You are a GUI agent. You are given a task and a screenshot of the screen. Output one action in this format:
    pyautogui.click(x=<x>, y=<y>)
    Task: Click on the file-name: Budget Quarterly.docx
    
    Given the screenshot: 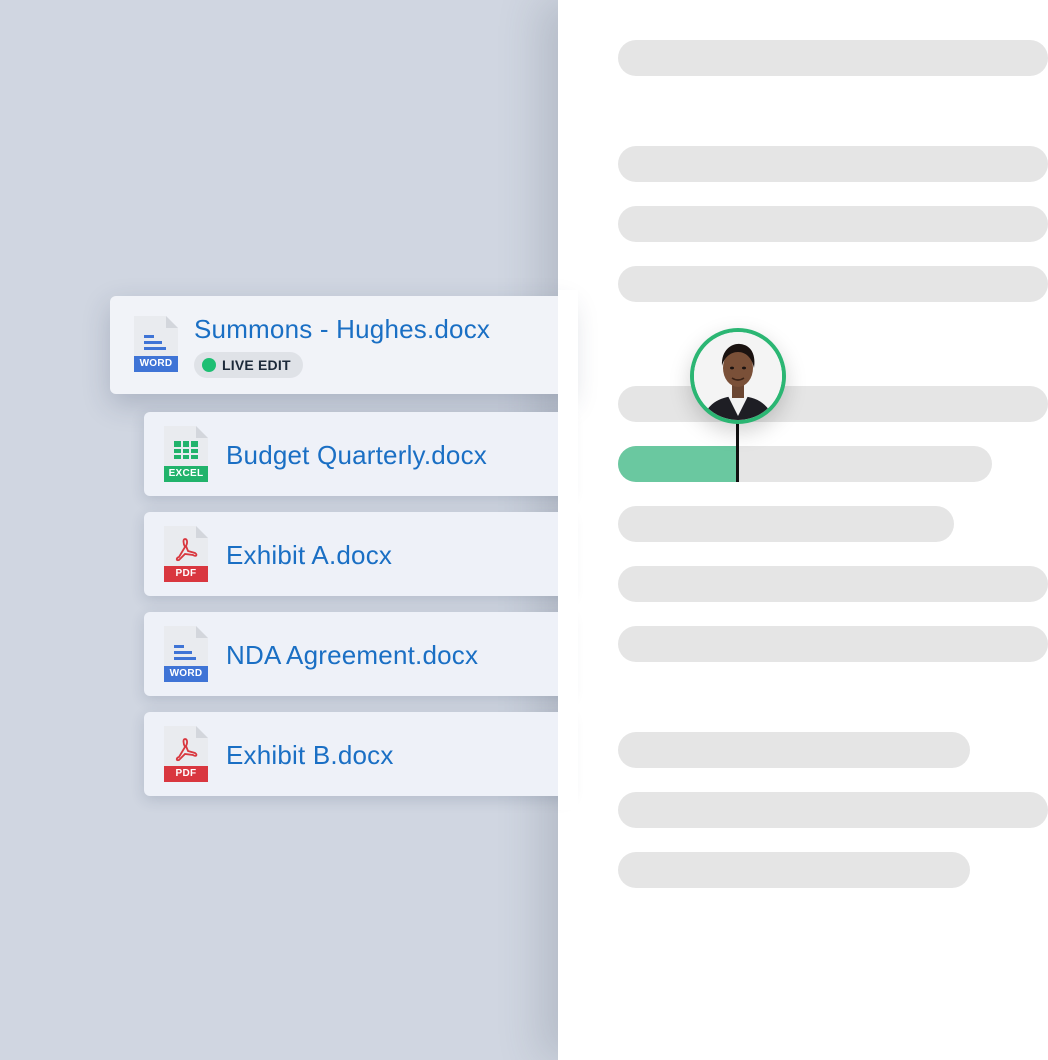 What is the action you would take?
    pyautogui.click(x=356, y=455)
    